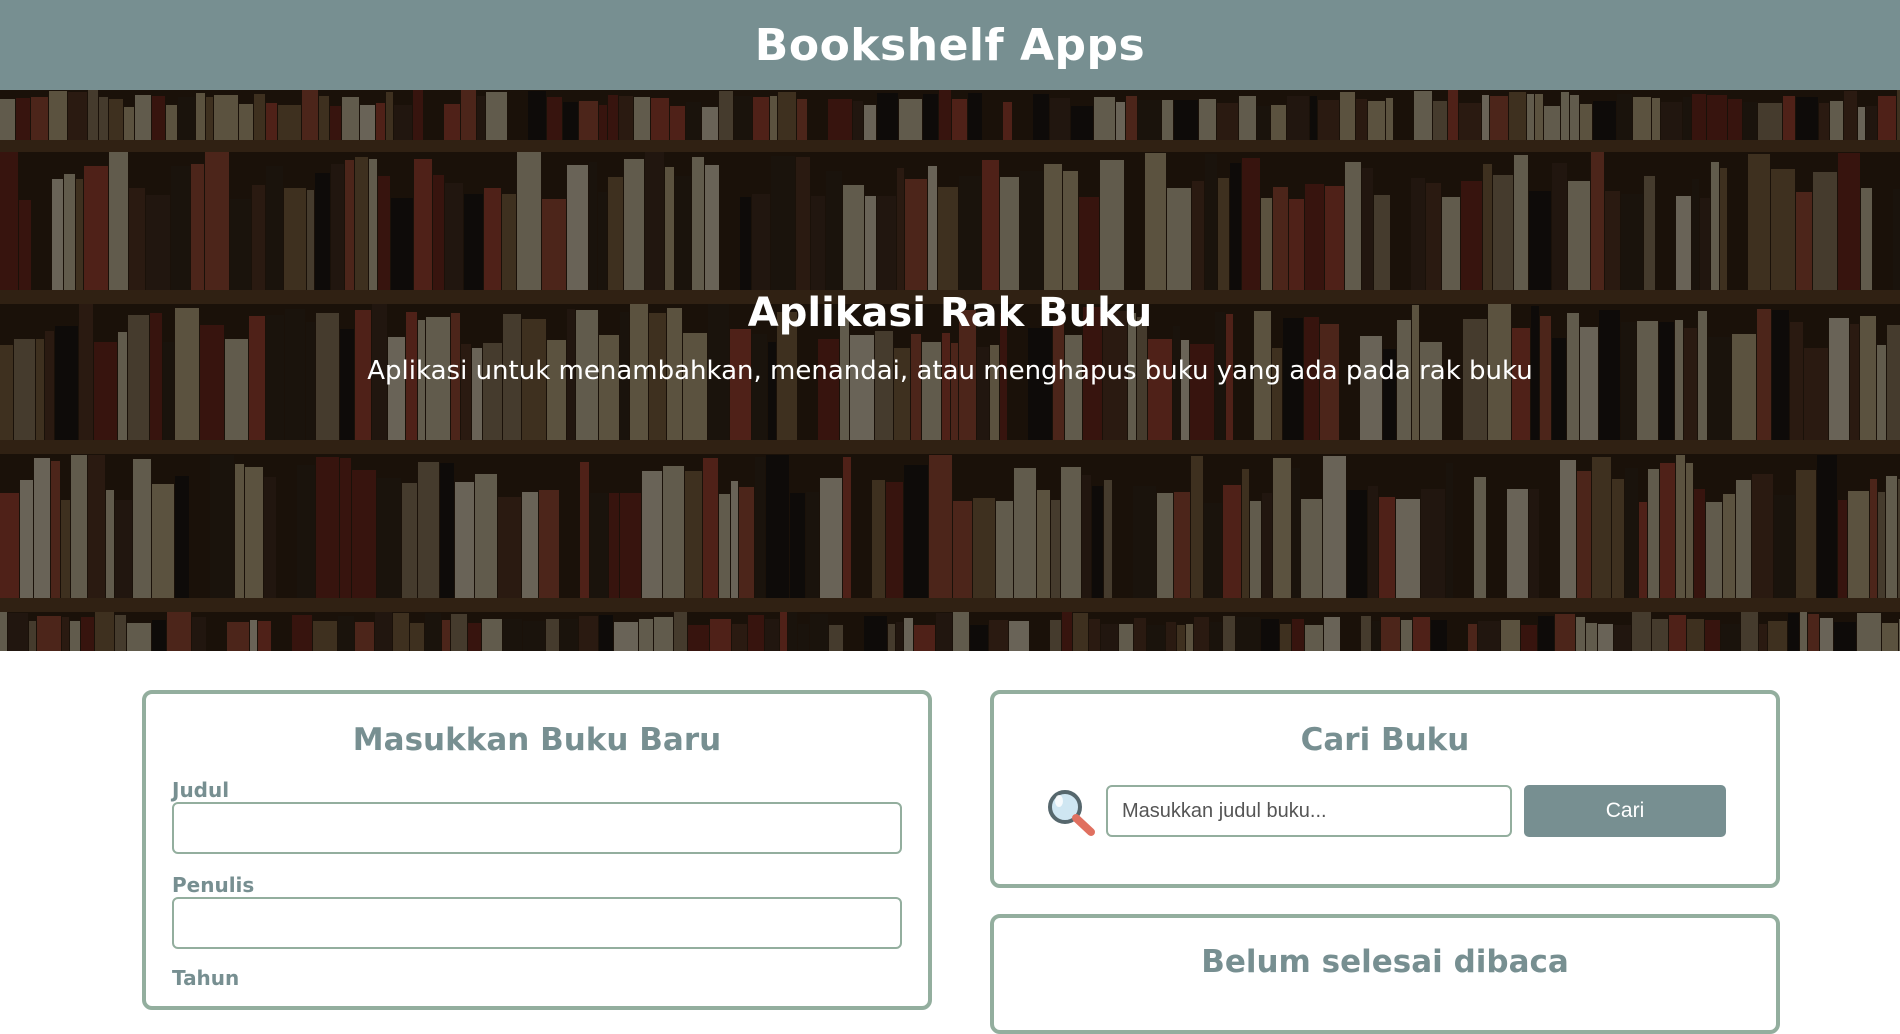 The height and width of the screenshot is (1034, 1900). What do you see at coordinates (213, 885) in the screenshot?
I see `author-label: Penulis` at bounding box center [213, 885].